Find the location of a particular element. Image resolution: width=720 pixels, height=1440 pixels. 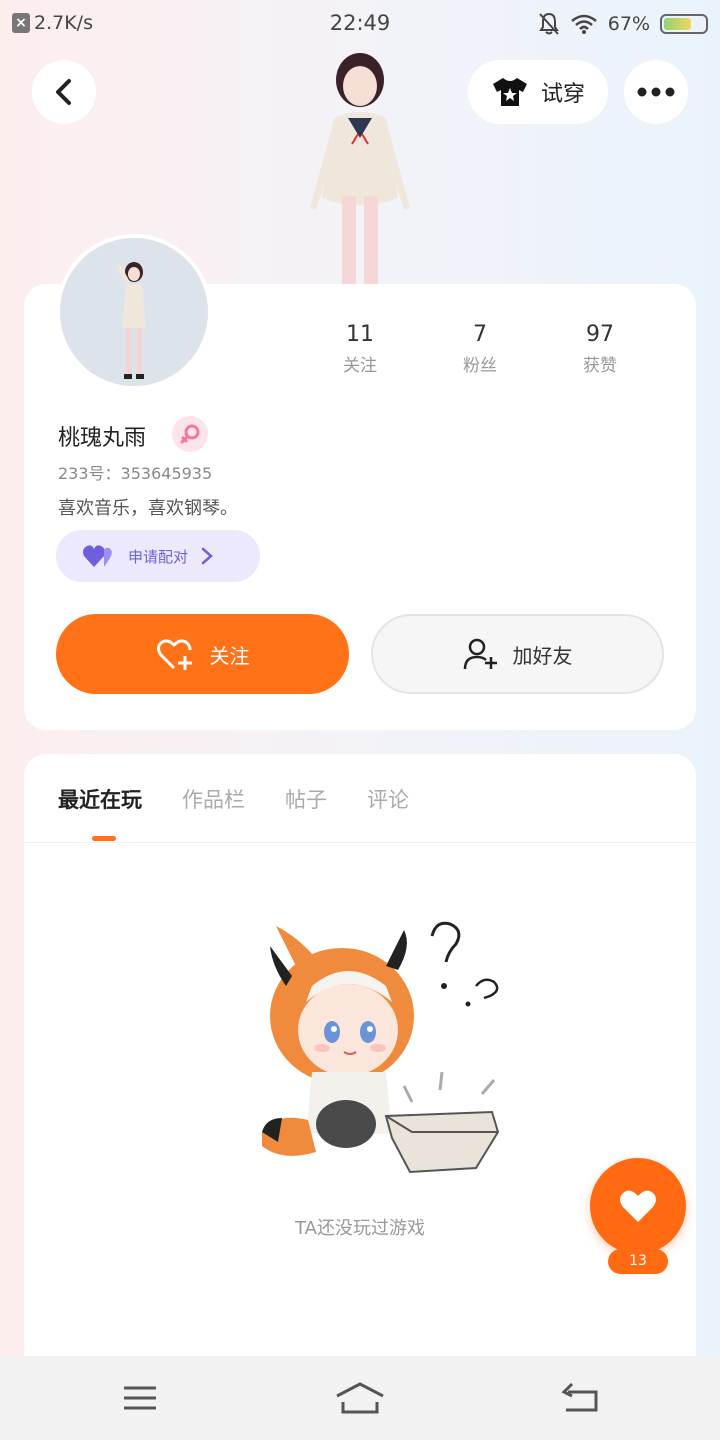

status-bar: × 2.7K/s 22:49 67% is located at coordinates (360, 23).